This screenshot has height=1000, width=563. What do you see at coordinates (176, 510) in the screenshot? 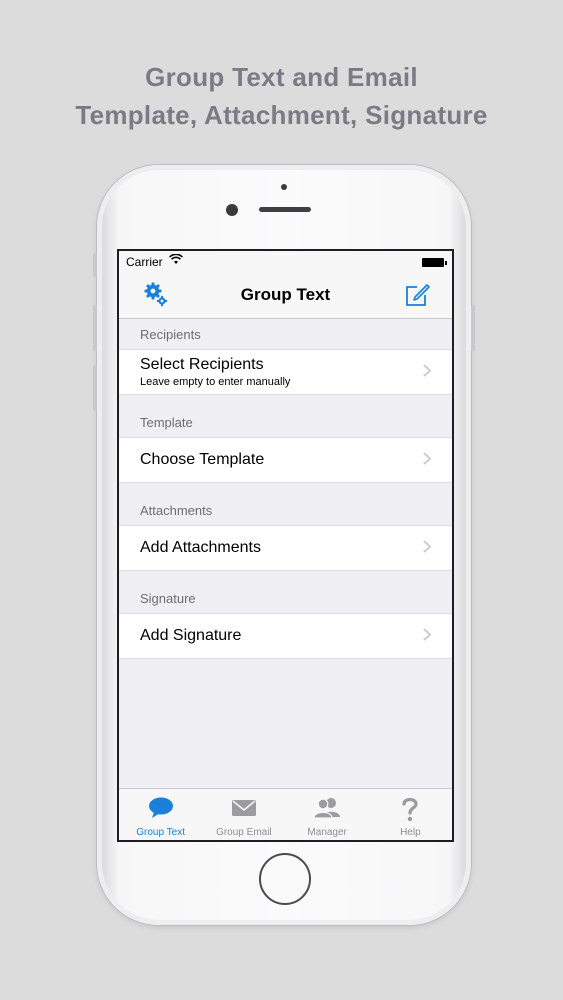
I see `section-header-attachments: Attachments` at bounding box center [176, 510].